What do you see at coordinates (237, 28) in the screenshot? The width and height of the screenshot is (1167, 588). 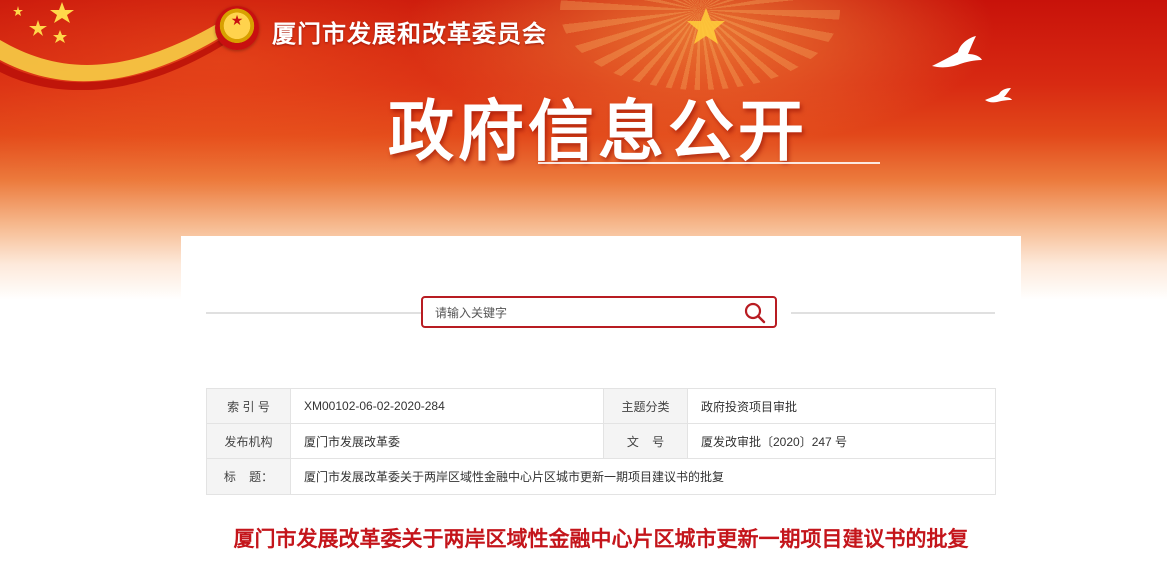 I see `national-emblem-icon: ★` at bounding box center [237, 28].